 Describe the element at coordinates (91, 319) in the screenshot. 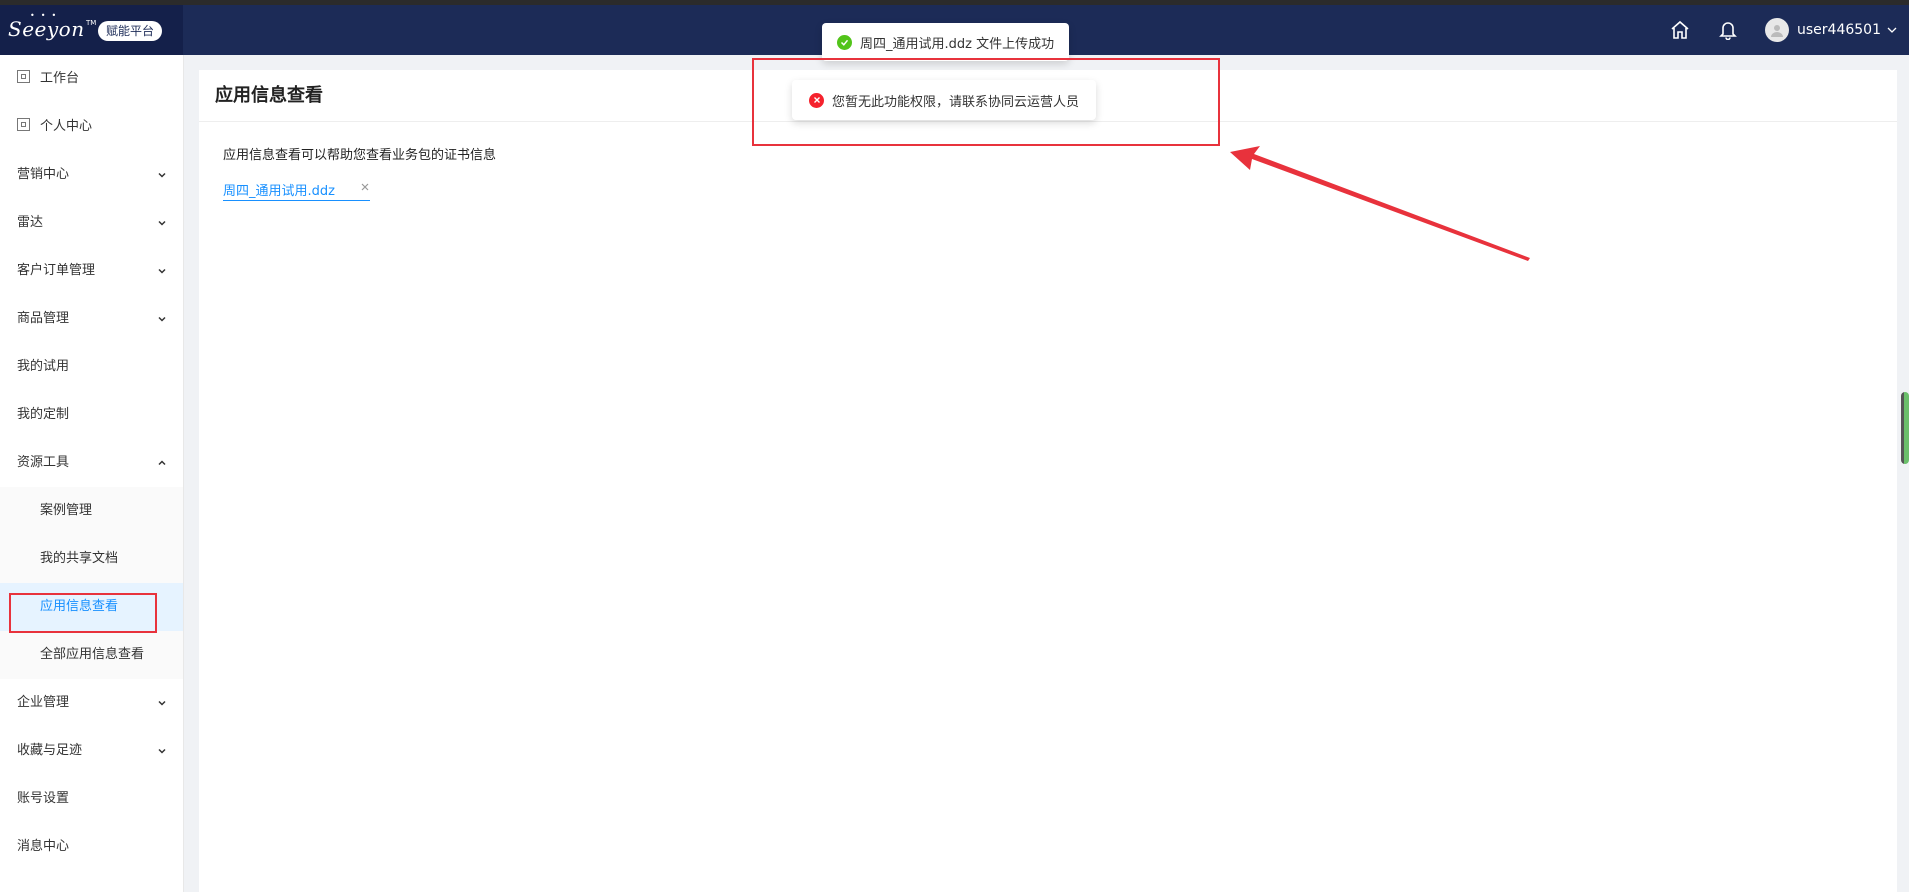

I see `sidebar-item-products: 商品管理` at that location.